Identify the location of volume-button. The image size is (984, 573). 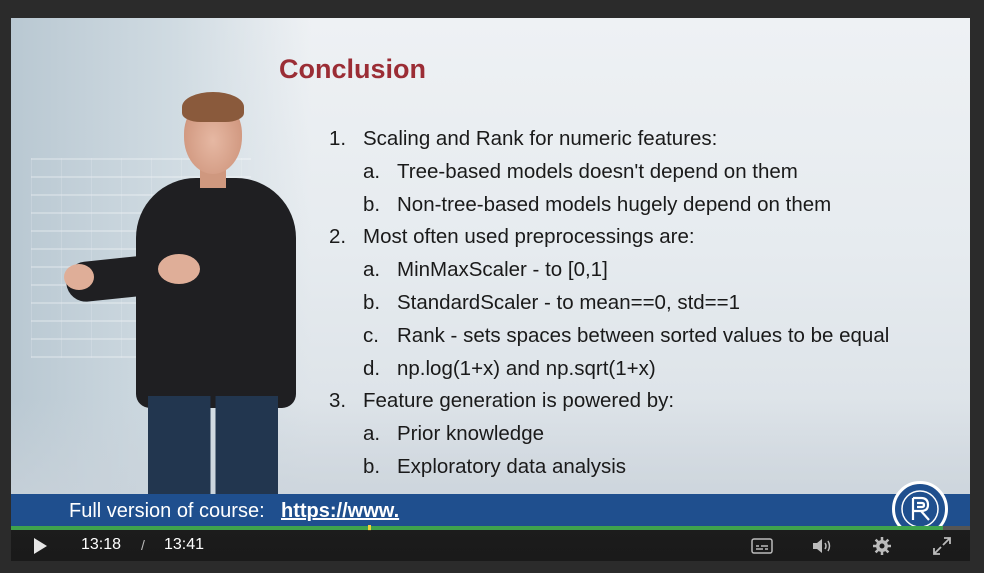
(822, 545).